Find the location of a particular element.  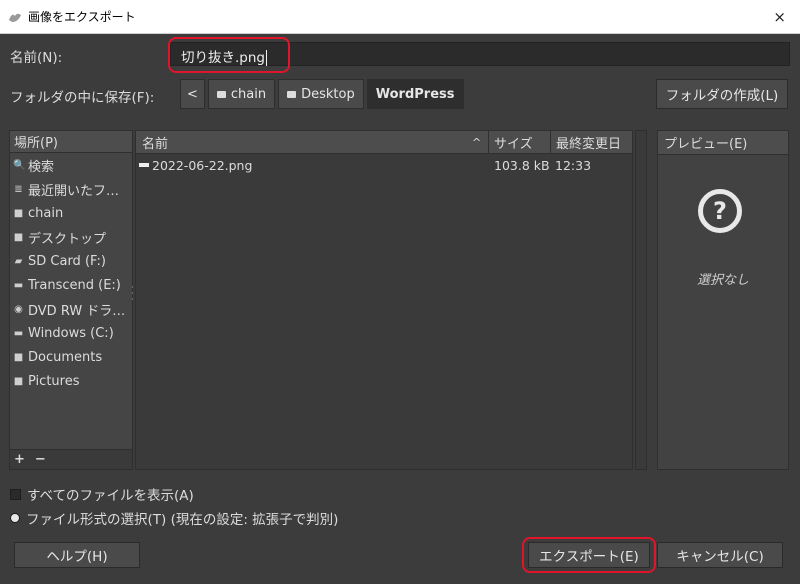

drive-icon: ▰ is located at coordinates (18, 261).